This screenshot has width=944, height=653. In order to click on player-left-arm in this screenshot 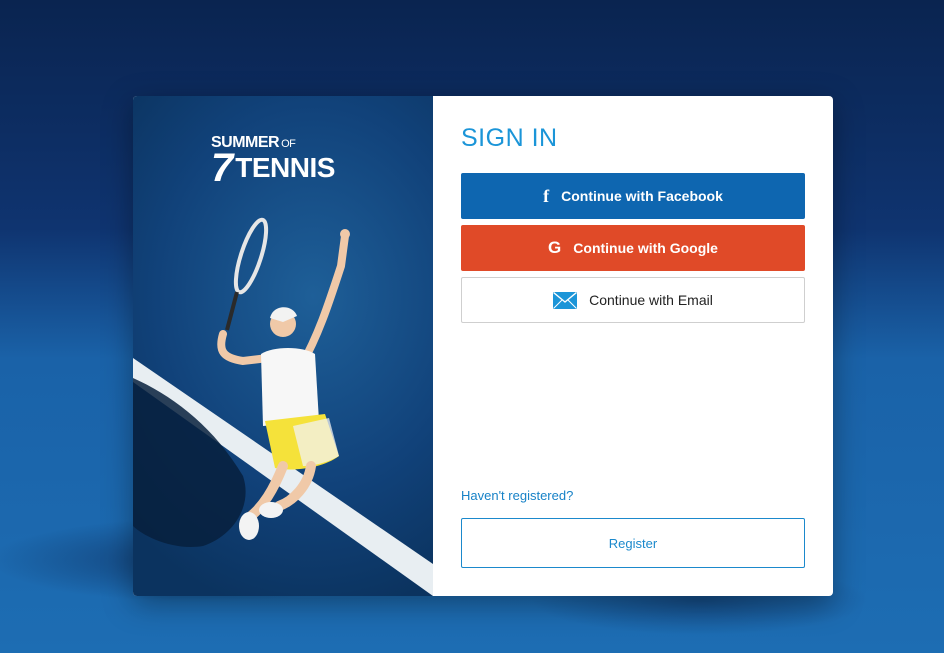, I will do `click(244, 348)`.